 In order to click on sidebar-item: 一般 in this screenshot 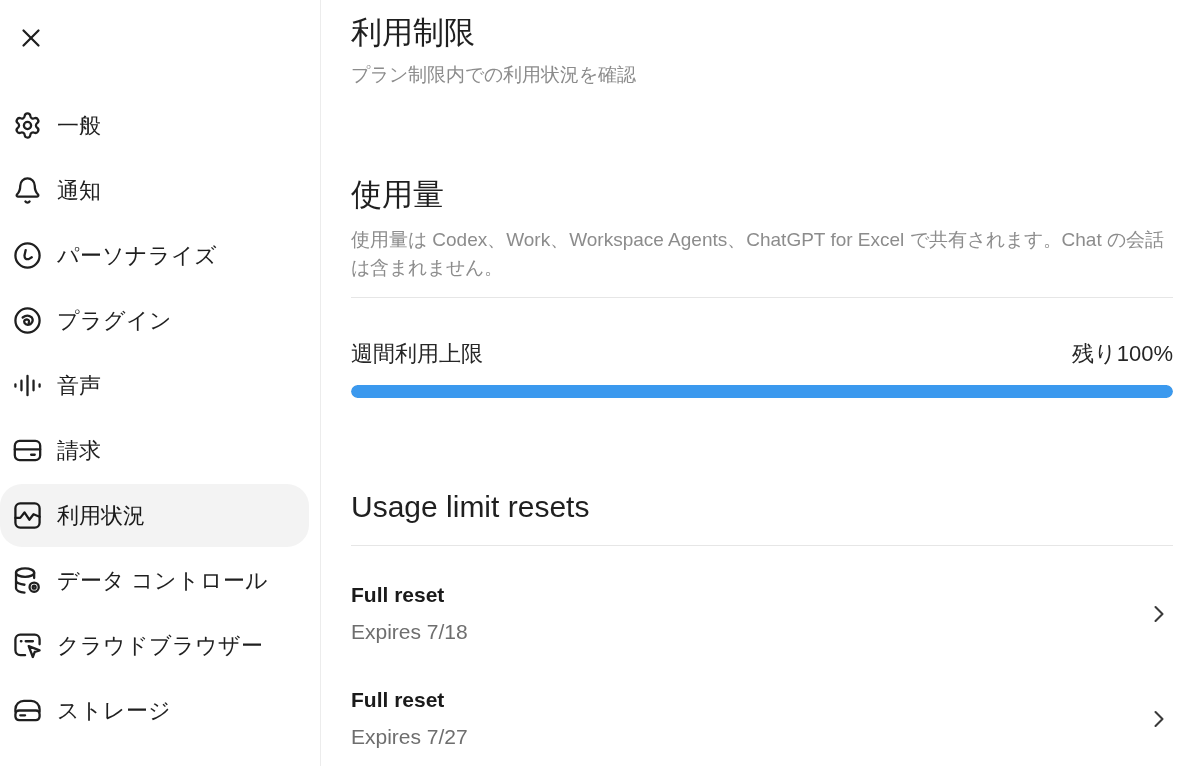, I will do `click(154, 125)`.